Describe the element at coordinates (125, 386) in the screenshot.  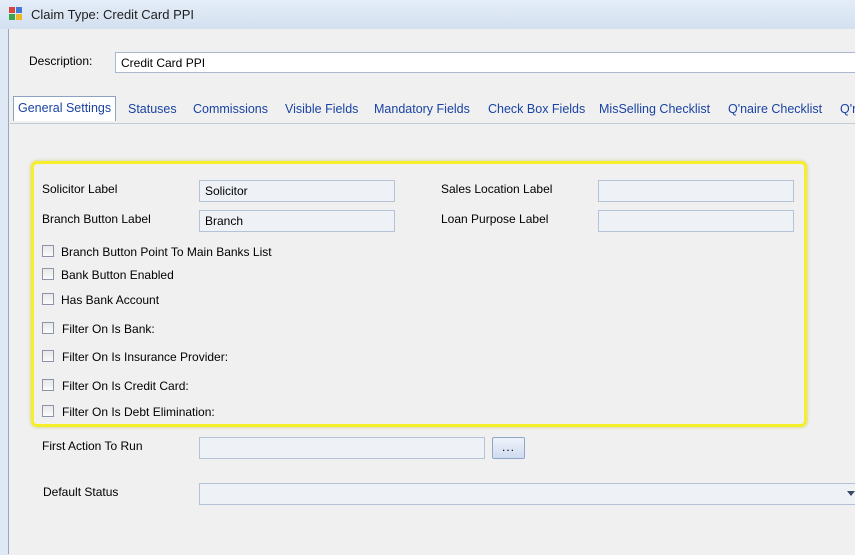
I see `filter-is-credit-card-label: Filter On Is Credit Card:` at that location.